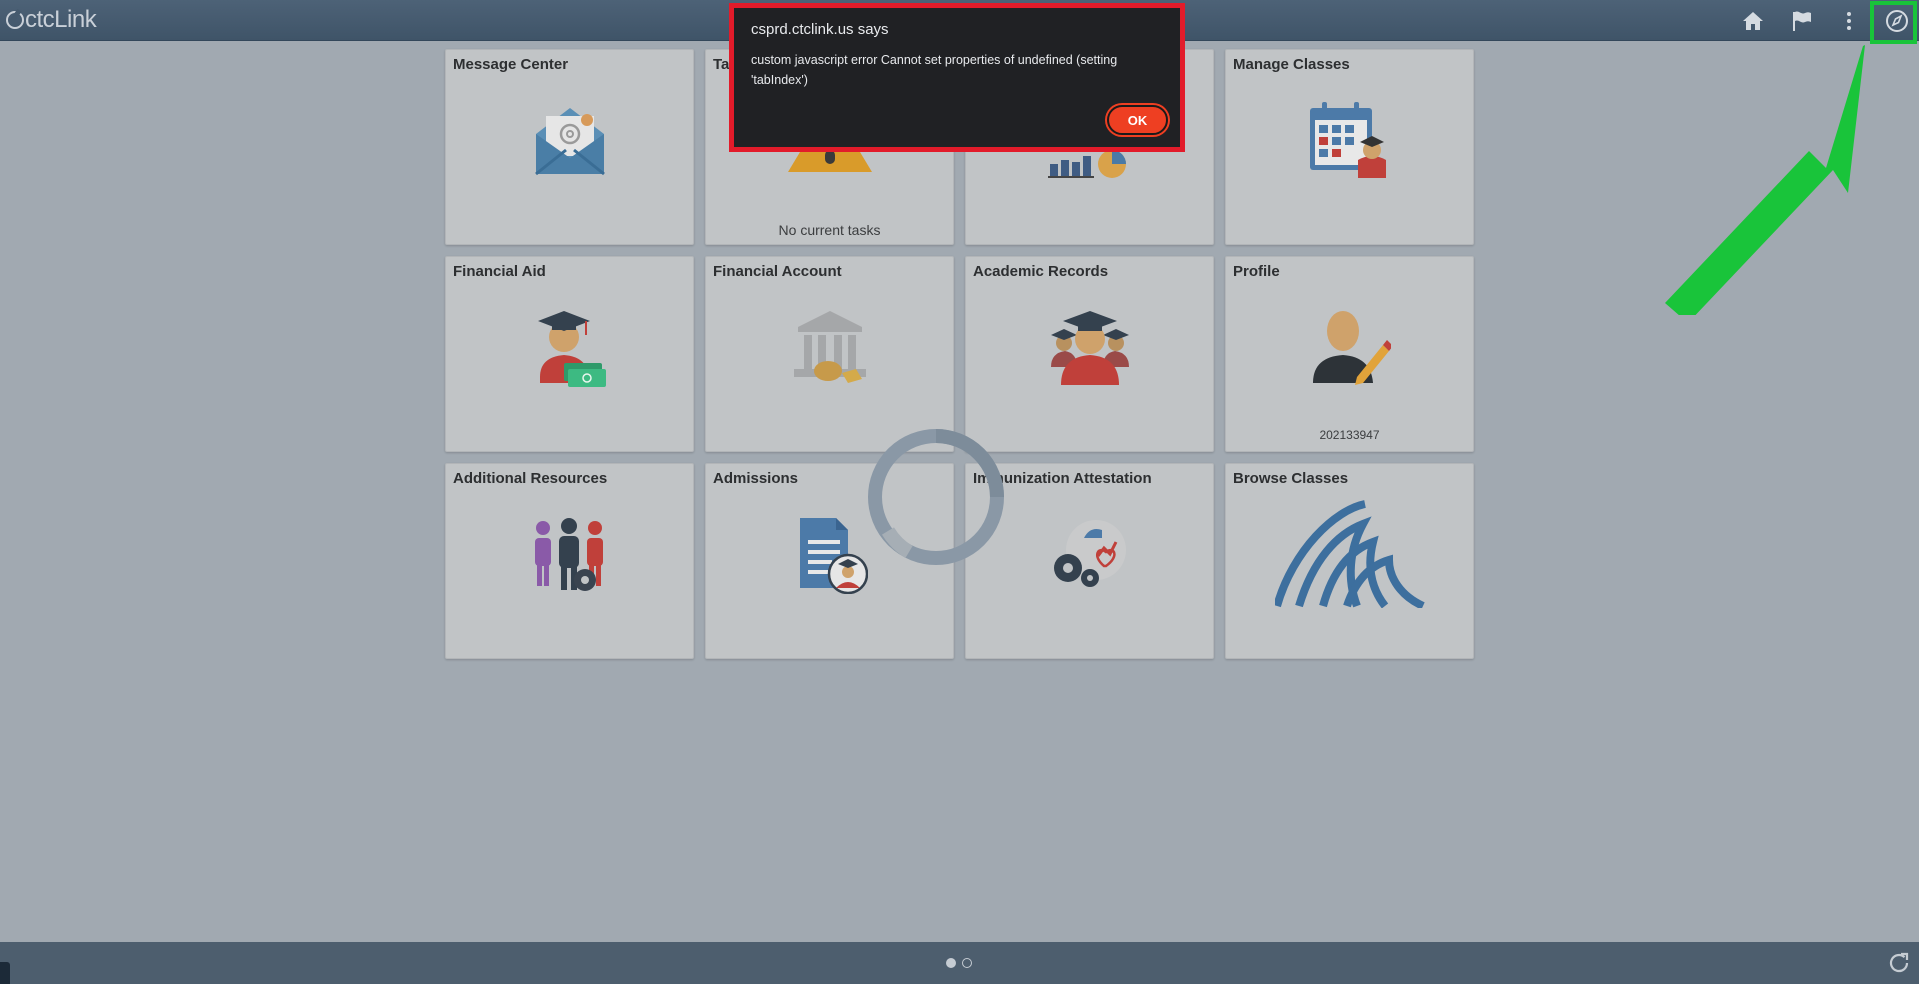  I want to click on tile-additional-resources: Additional Resources, so click(569, 561).